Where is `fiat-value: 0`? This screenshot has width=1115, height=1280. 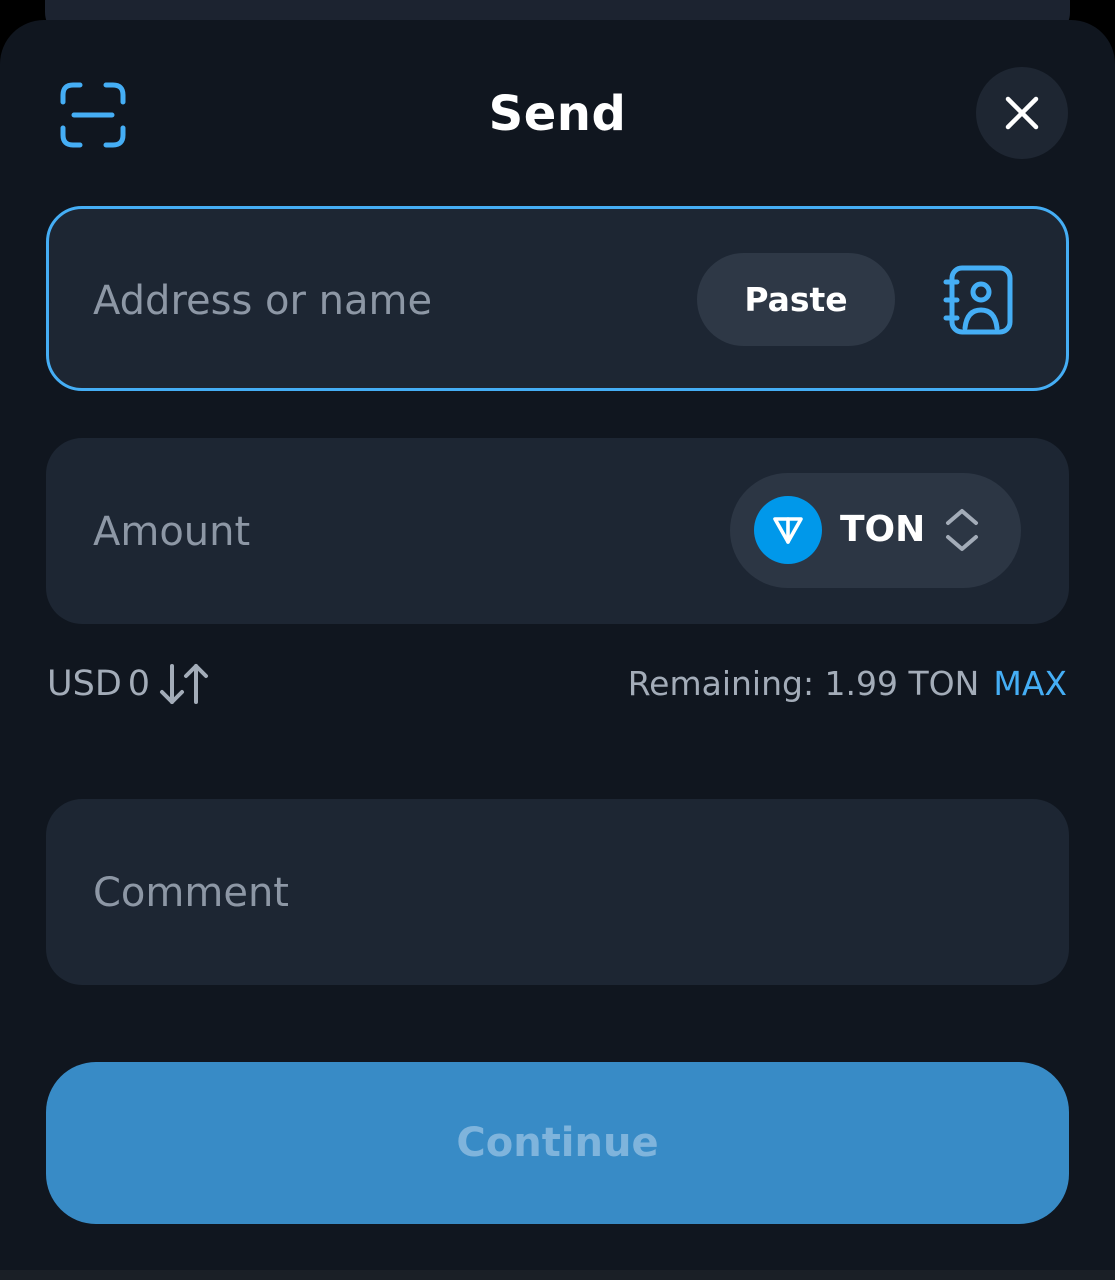
fiat-value: 0 is located at coordinates (139, 684).